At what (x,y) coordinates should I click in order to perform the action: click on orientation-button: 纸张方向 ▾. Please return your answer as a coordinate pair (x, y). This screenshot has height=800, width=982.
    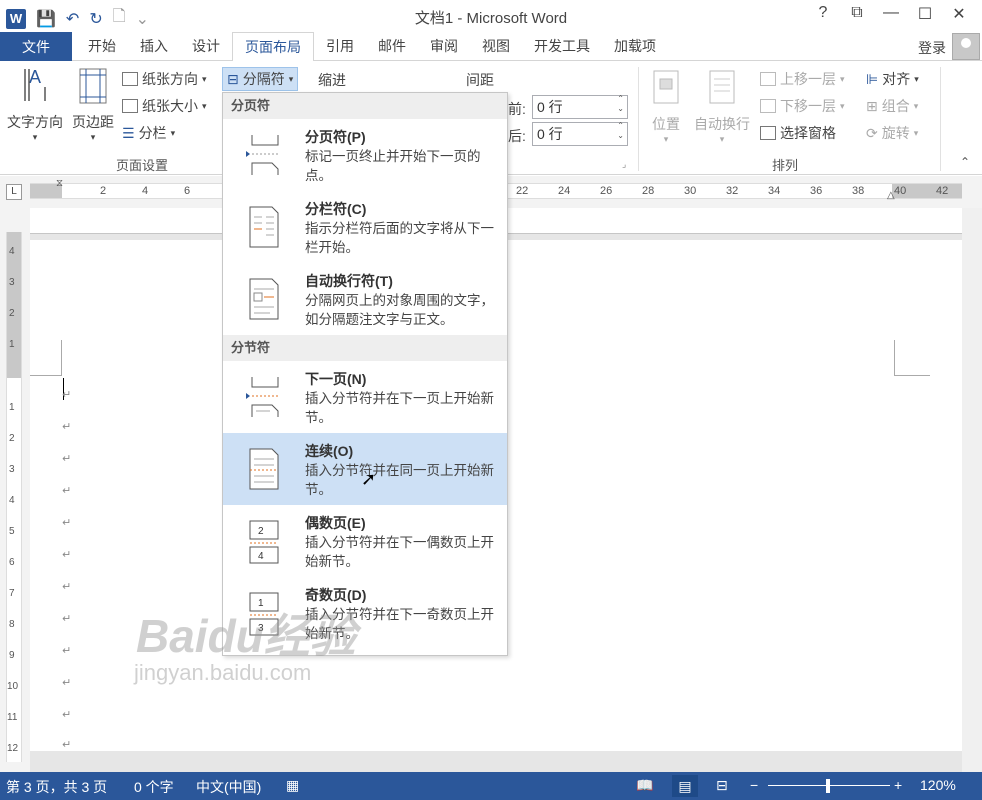
    Looking at the image, I should click on (164, 79).